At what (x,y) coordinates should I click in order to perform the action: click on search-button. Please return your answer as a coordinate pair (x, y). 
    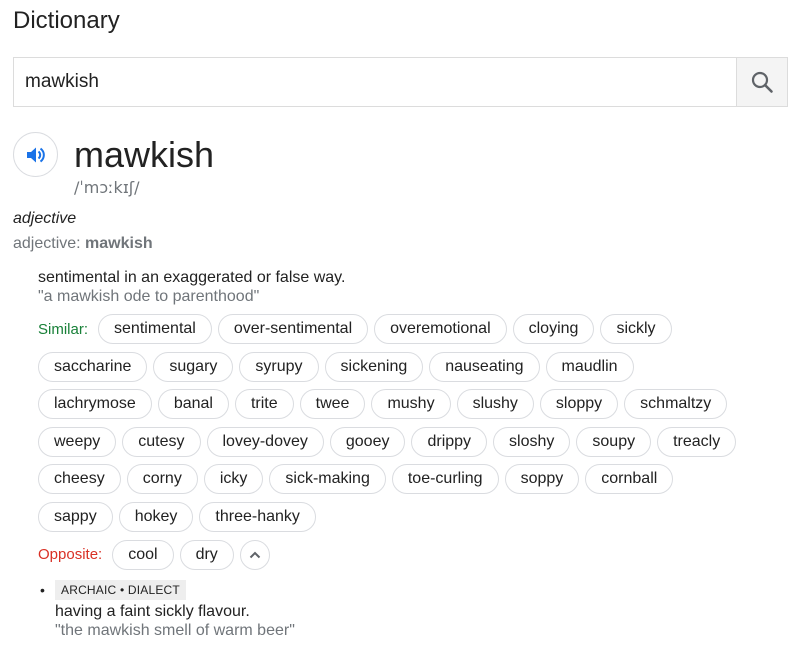
    Looking at the image, I should click on (761, 82).